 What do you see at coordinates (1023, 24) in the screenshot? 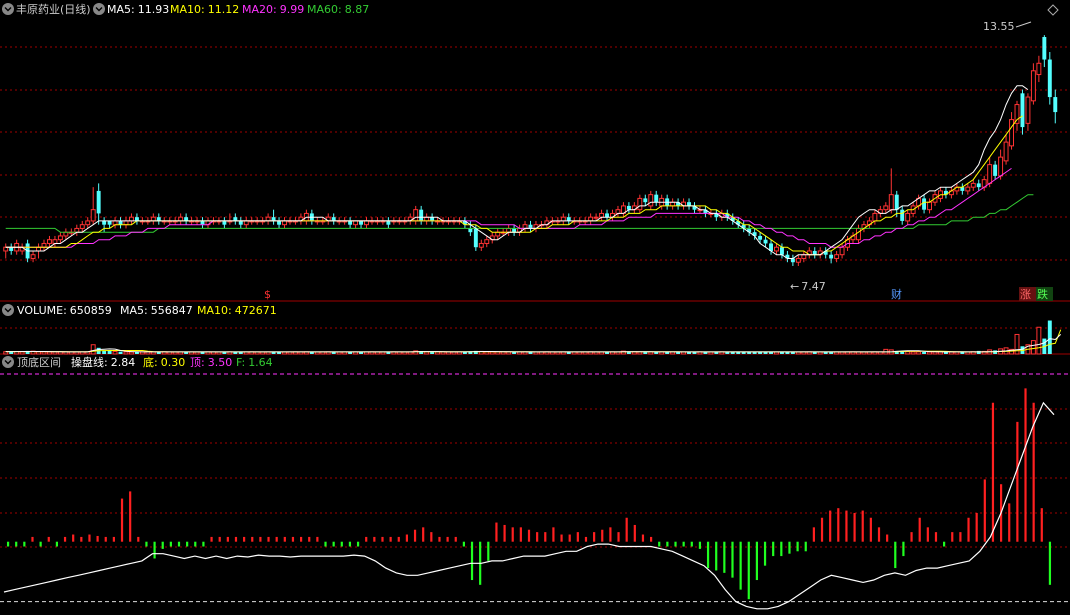
I see `high-price-pointer` at bounding box center [1023, 24].